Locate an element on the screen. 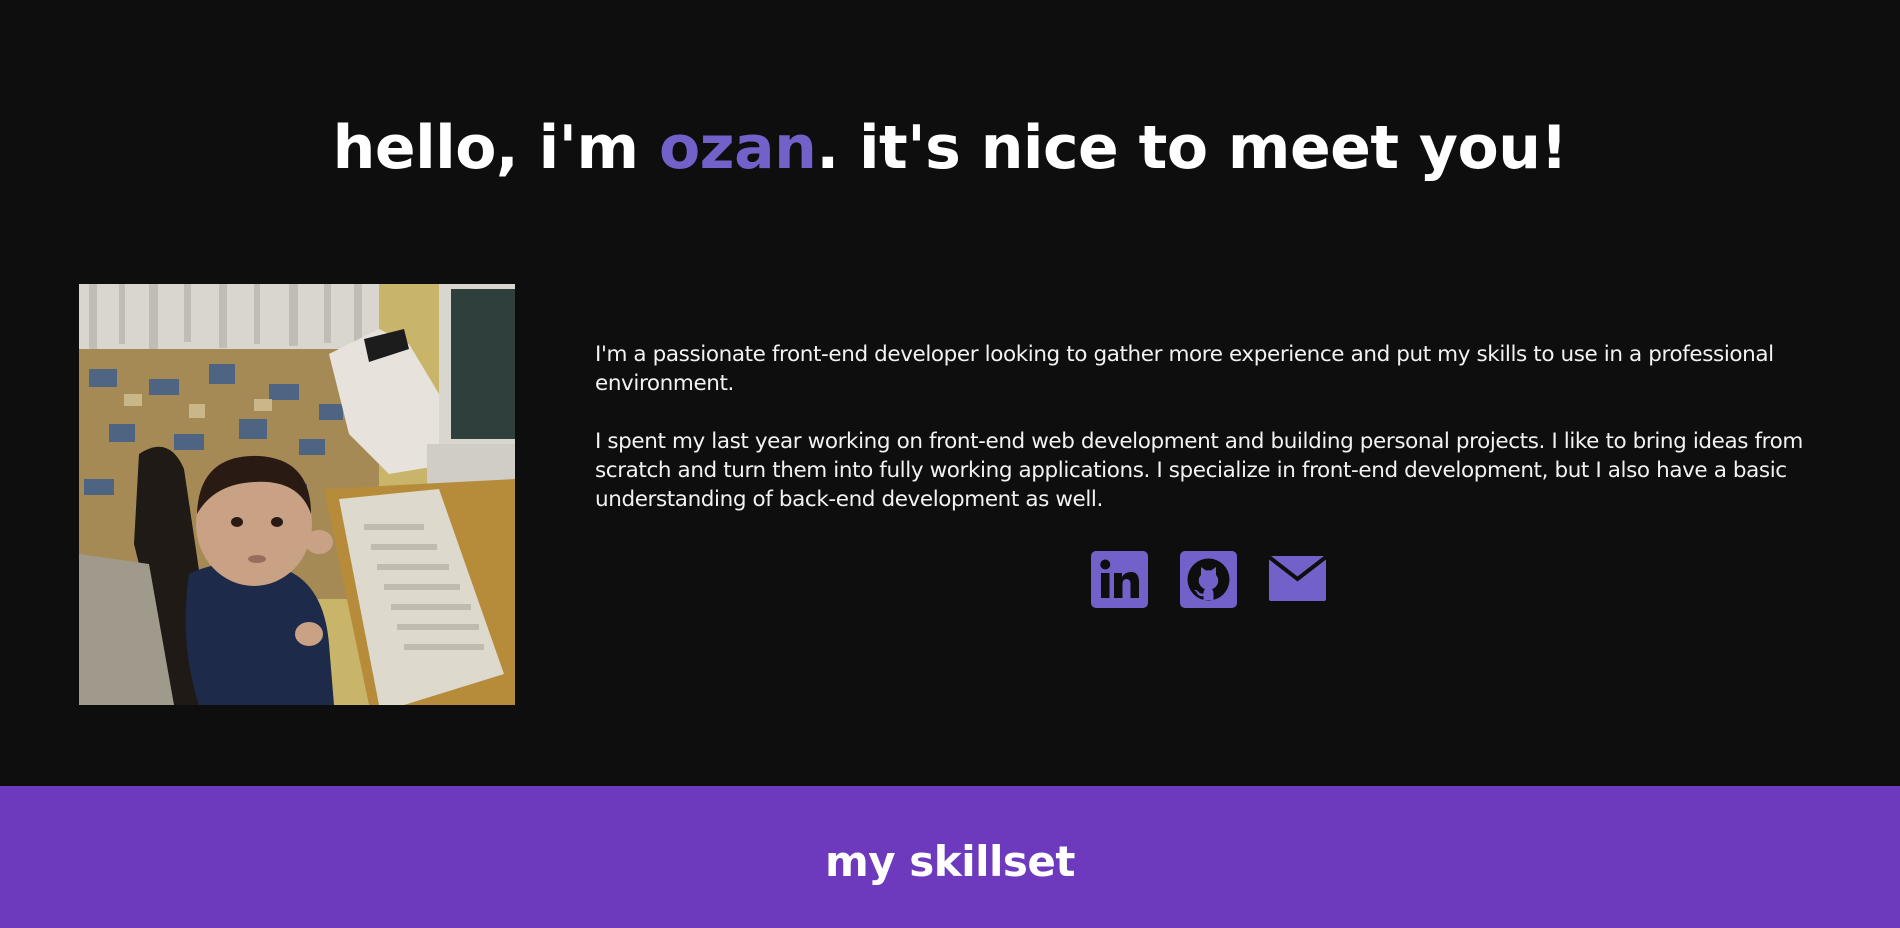 Image resolution: width=1900 pixels, height=928 pixels. skillset-title: my skillset is located at coordinates (950, 861).